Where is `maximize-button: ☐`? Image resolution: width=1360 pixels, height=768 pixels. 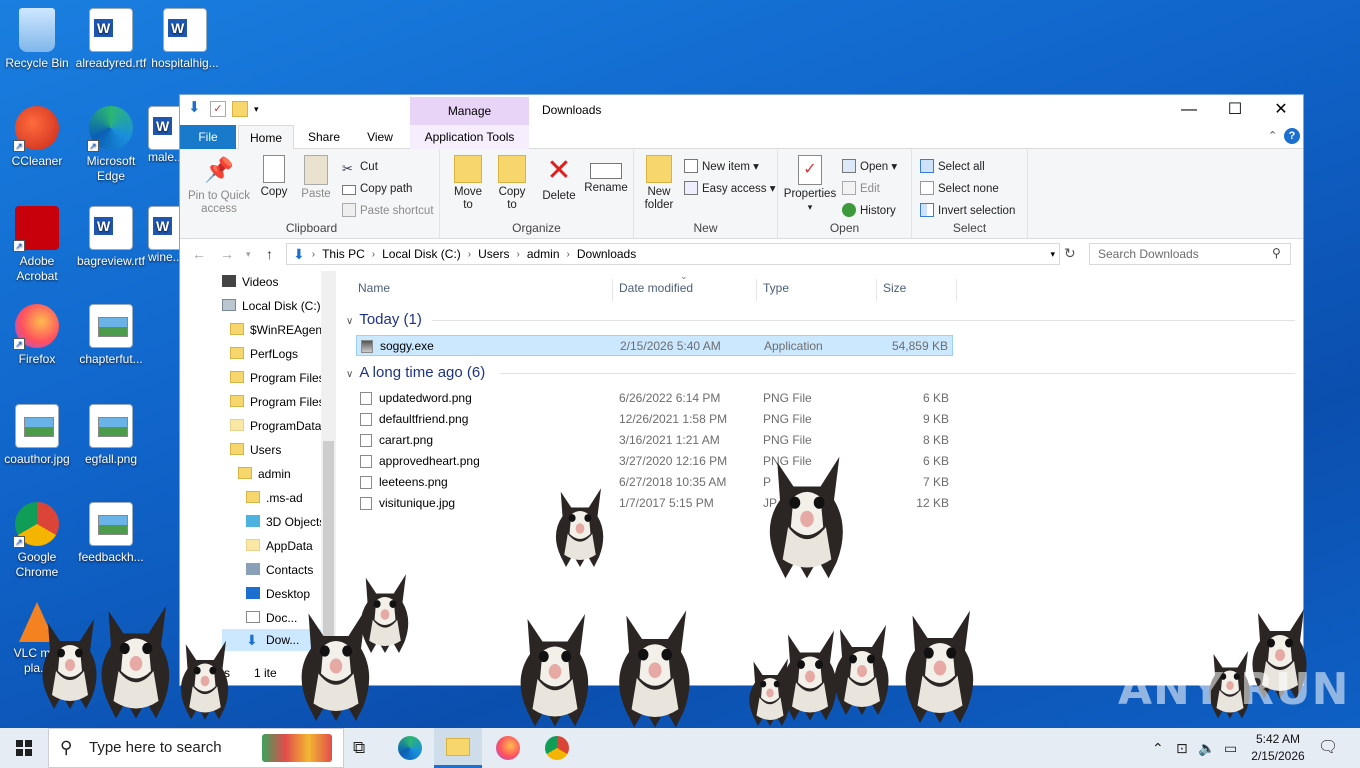 maximize-button: ☐ is located at coordinates (1235, 110).